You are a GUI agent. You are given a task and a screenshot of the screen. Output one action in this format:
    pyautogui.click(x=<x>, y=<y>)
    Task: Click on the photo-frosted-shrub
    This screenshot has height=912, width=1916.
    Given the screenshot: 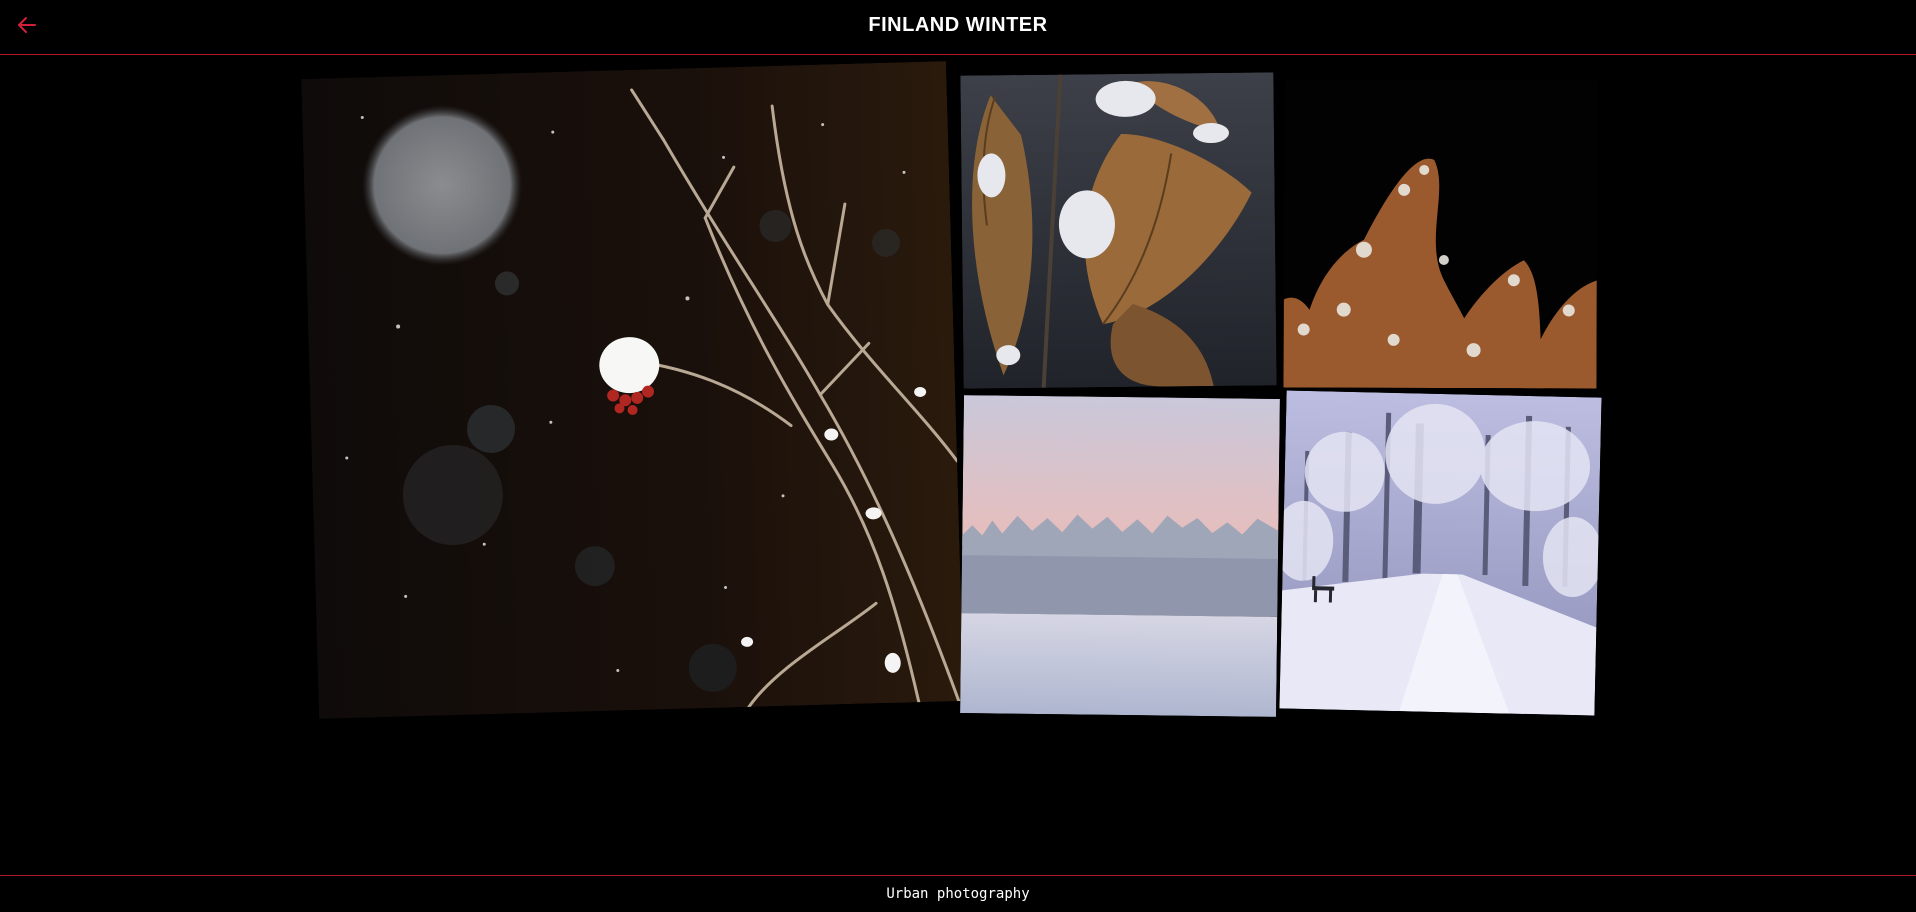 What is the action you would take?
    pyautogui.click(x=1440, y=234)
    